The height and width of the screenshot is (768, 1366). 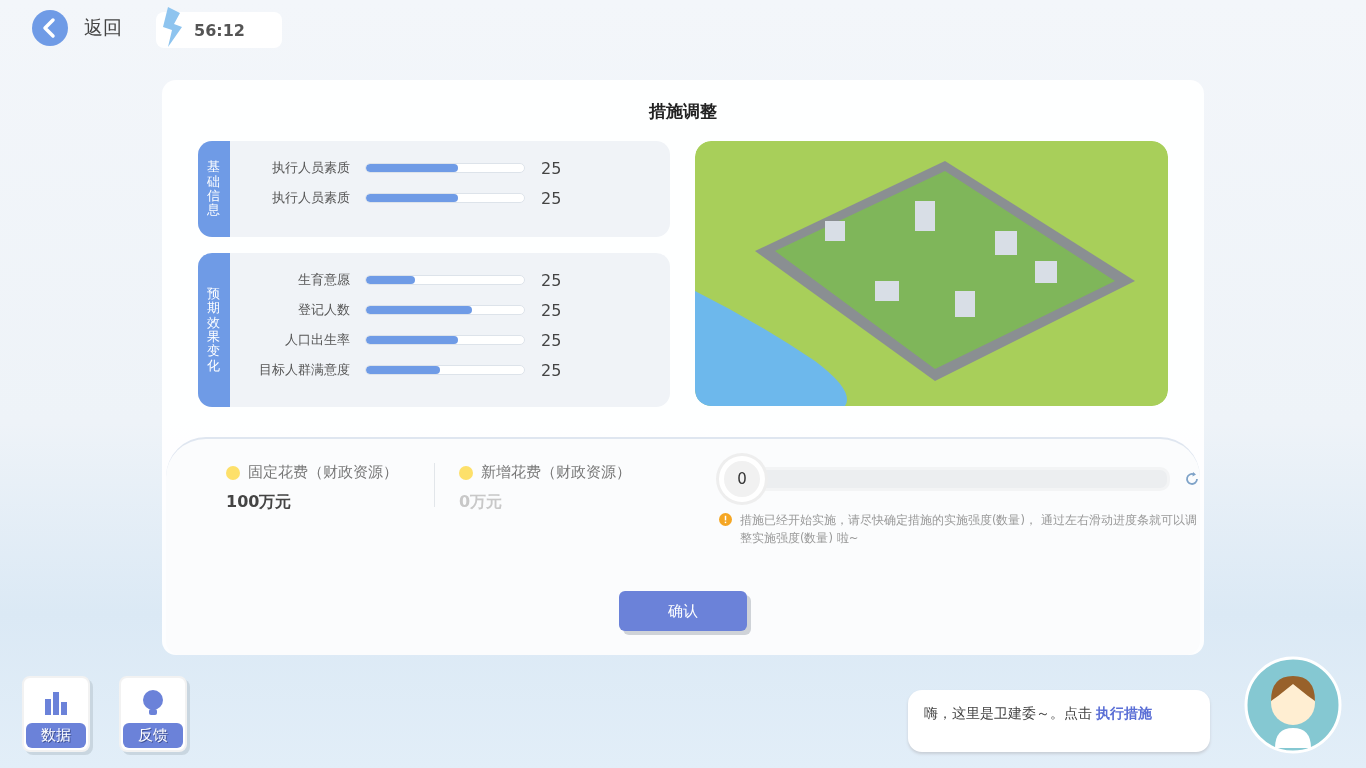 What do you see at coordinates (214, 330) in the screenshot?
I see `section-label: 预期效果变化` at bounding box center [214, 330].